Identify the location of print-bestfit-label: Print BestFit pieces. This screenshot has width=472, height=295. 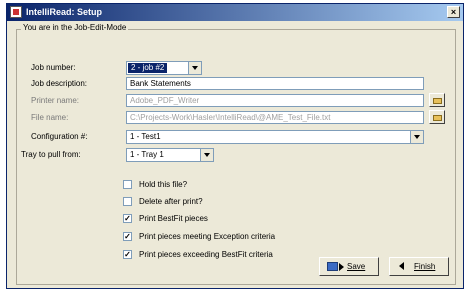
(173, 218).